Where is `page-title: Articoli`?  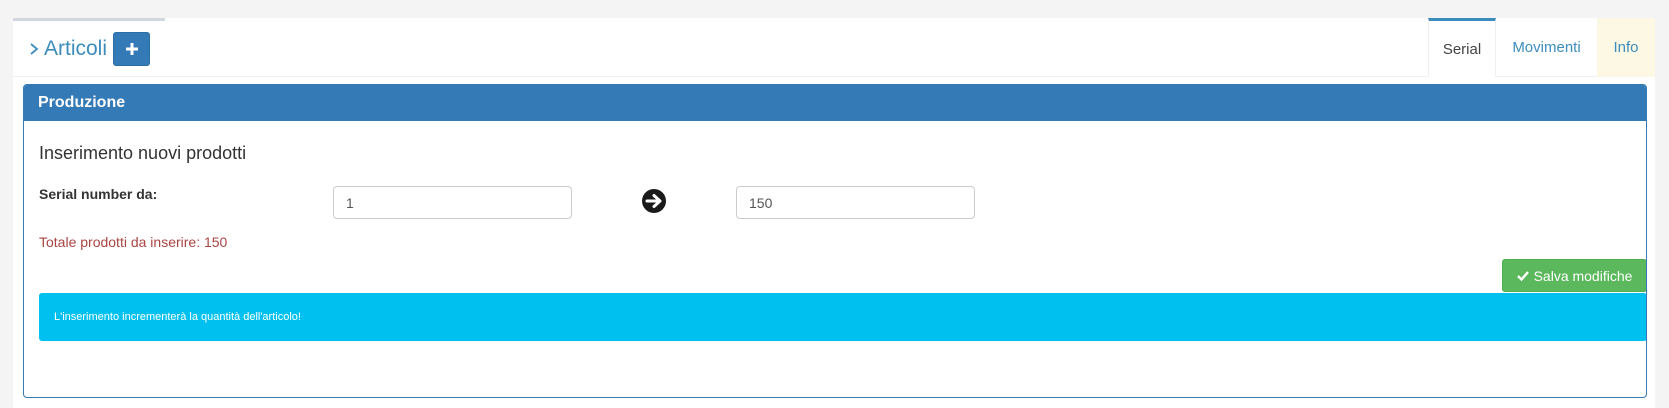
page-title: Articoli is located at coordinates (76, 48).